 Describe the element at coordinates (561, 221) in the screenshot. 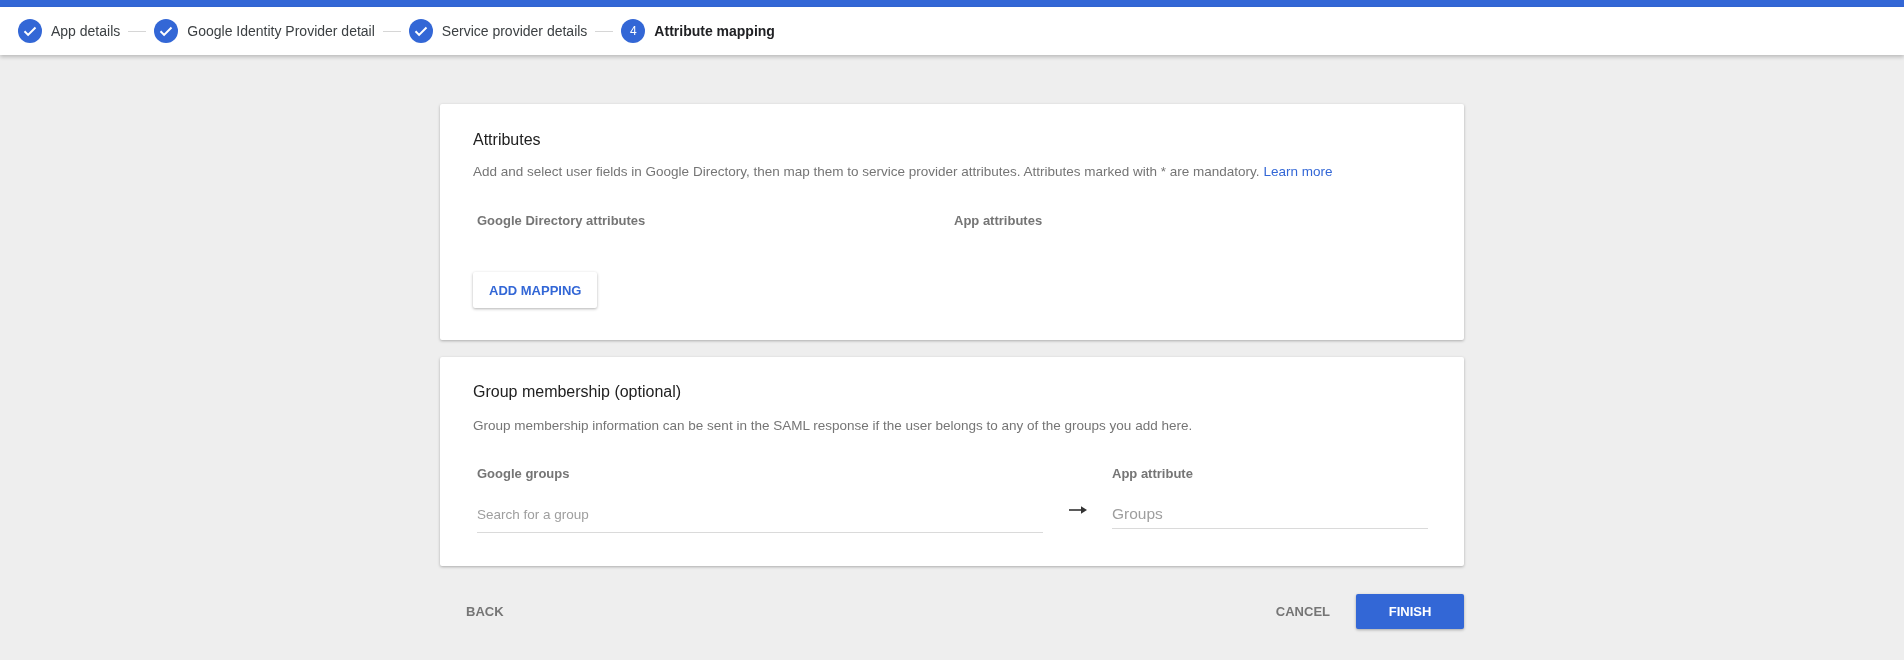

I see `column-header: Google Directory attributes` at that location.